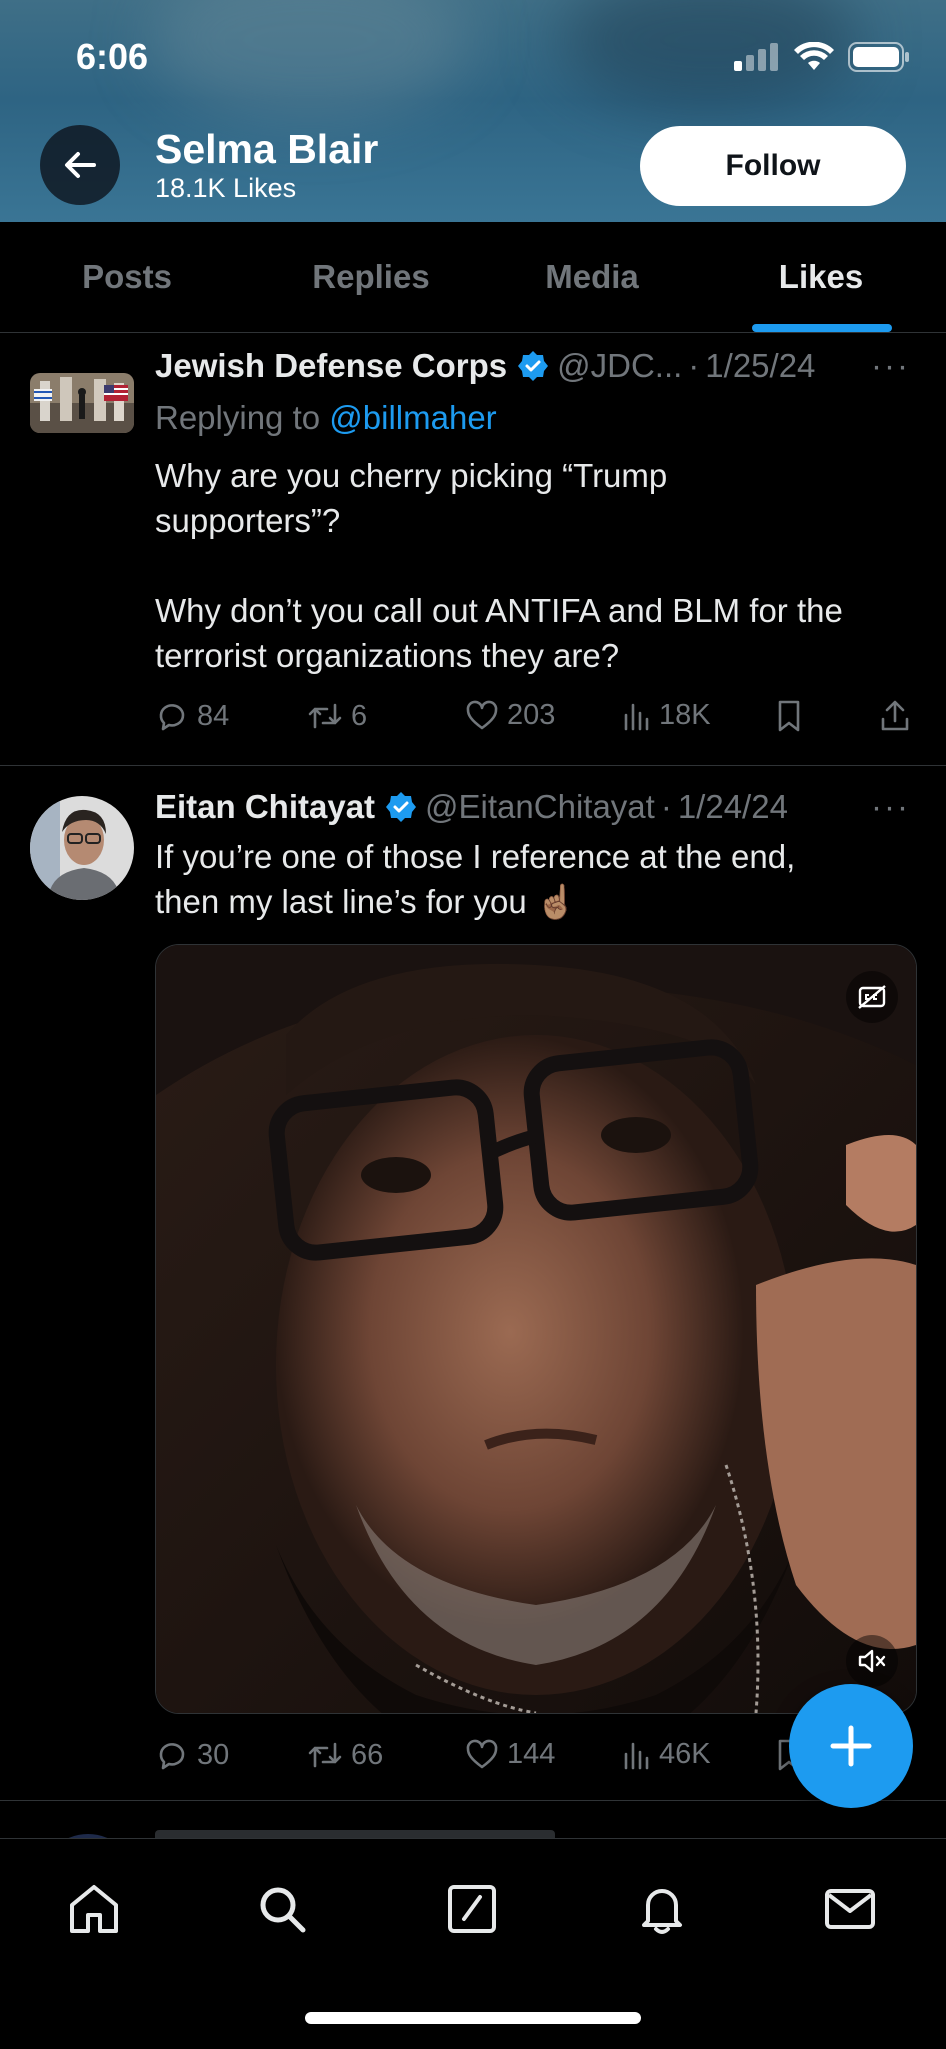 The width and height of the screenshot is (946, 2049). I want to click on share-icon, so click(895, 715).